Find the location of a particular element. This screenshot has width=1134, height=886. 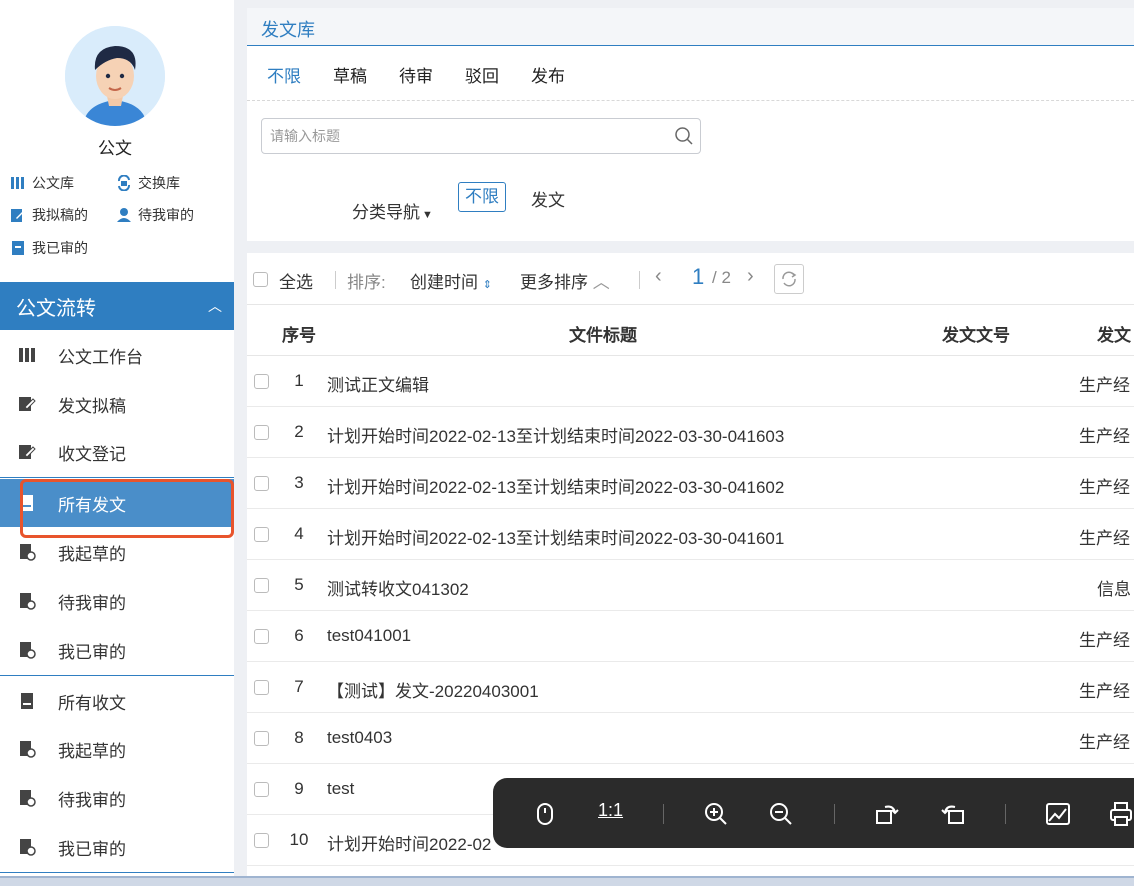

actual-size-button: 1:1 is located at coordinates (610, 810).